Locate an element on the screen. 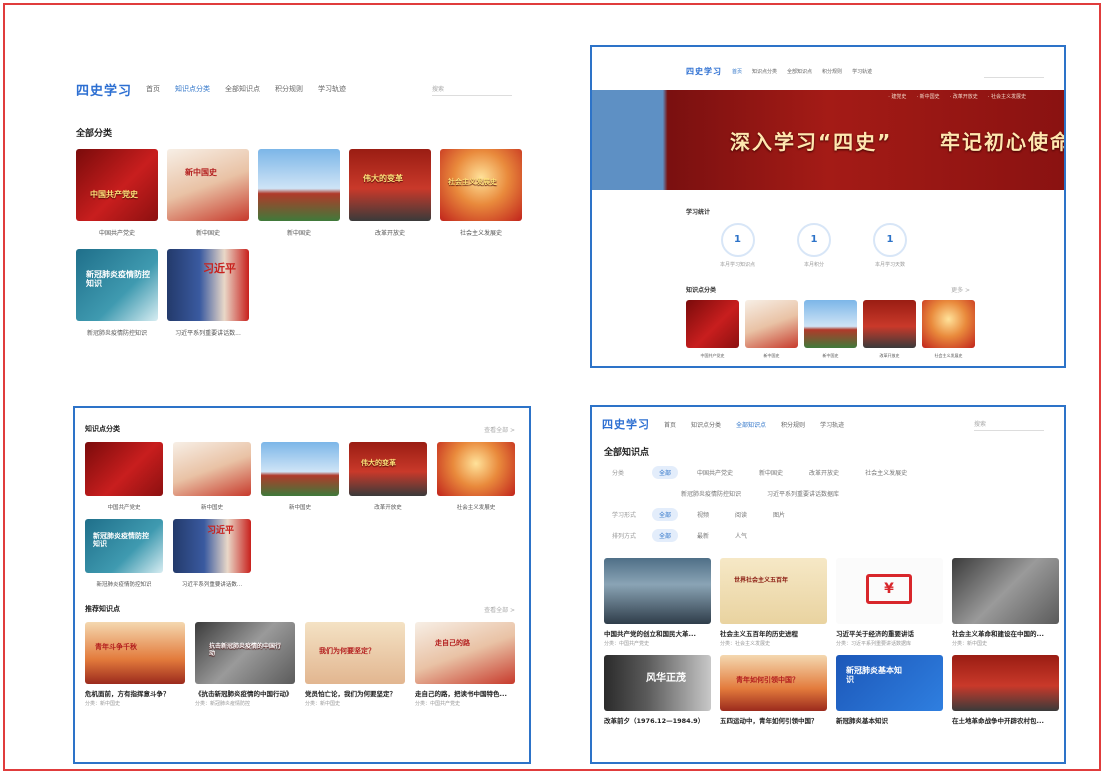 The image size is (1104, 774). filter-option: 新冠肺炎疫情防控知识 is located at coordinates (711, 493).